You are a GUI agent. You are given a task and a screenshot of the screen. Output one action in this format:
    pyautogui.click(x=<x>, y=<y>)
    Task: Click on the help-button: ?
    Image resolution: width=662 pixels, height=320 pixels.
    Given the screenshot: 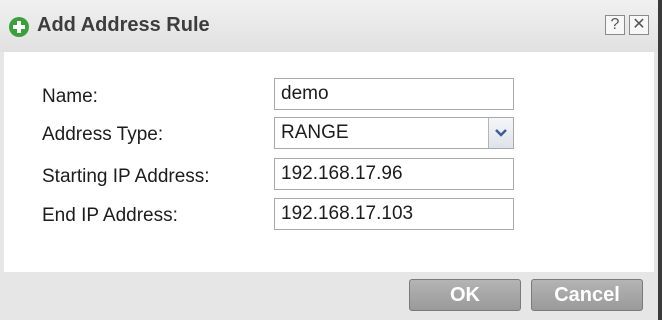 What is the action you would take?
    pyautogui.click(x=615, y=25)
    